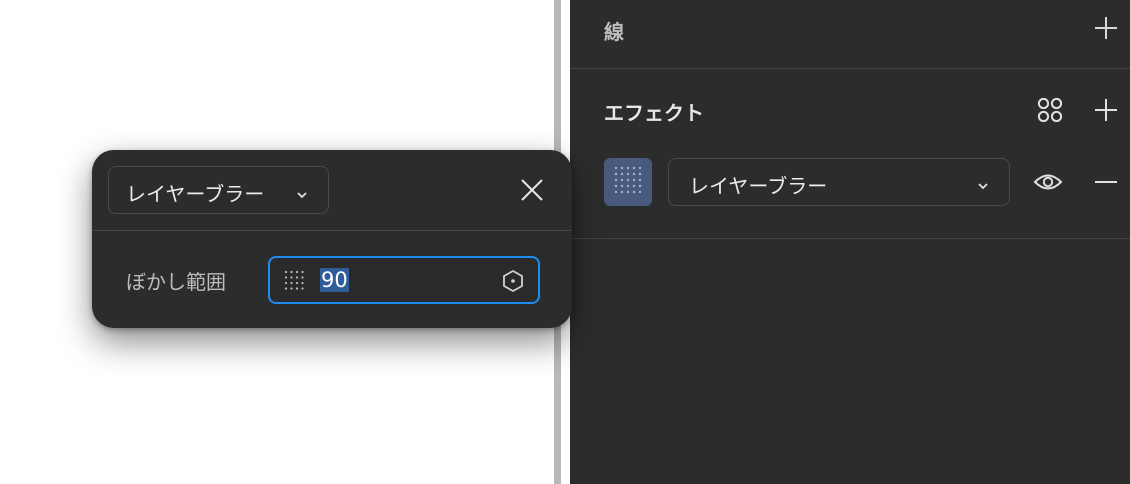 The image size is (1130, 484). I want to click on stroke-add-button, so click(1106, 28).